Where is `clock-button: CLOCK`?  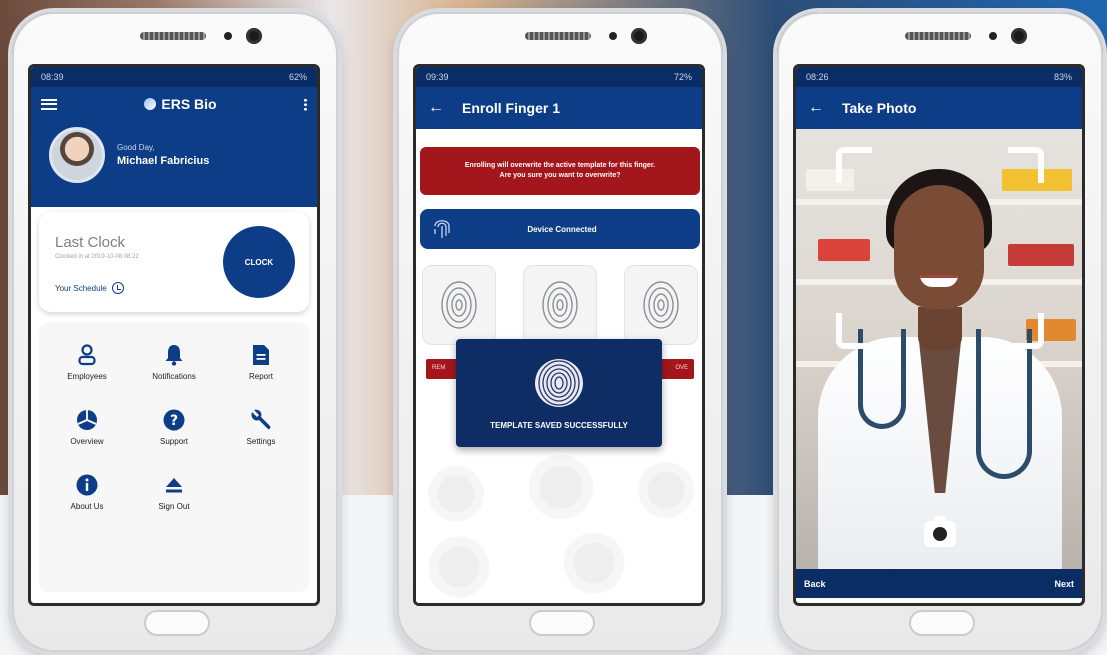
clock-button: CLOCK is located at coordinates (259, 262).